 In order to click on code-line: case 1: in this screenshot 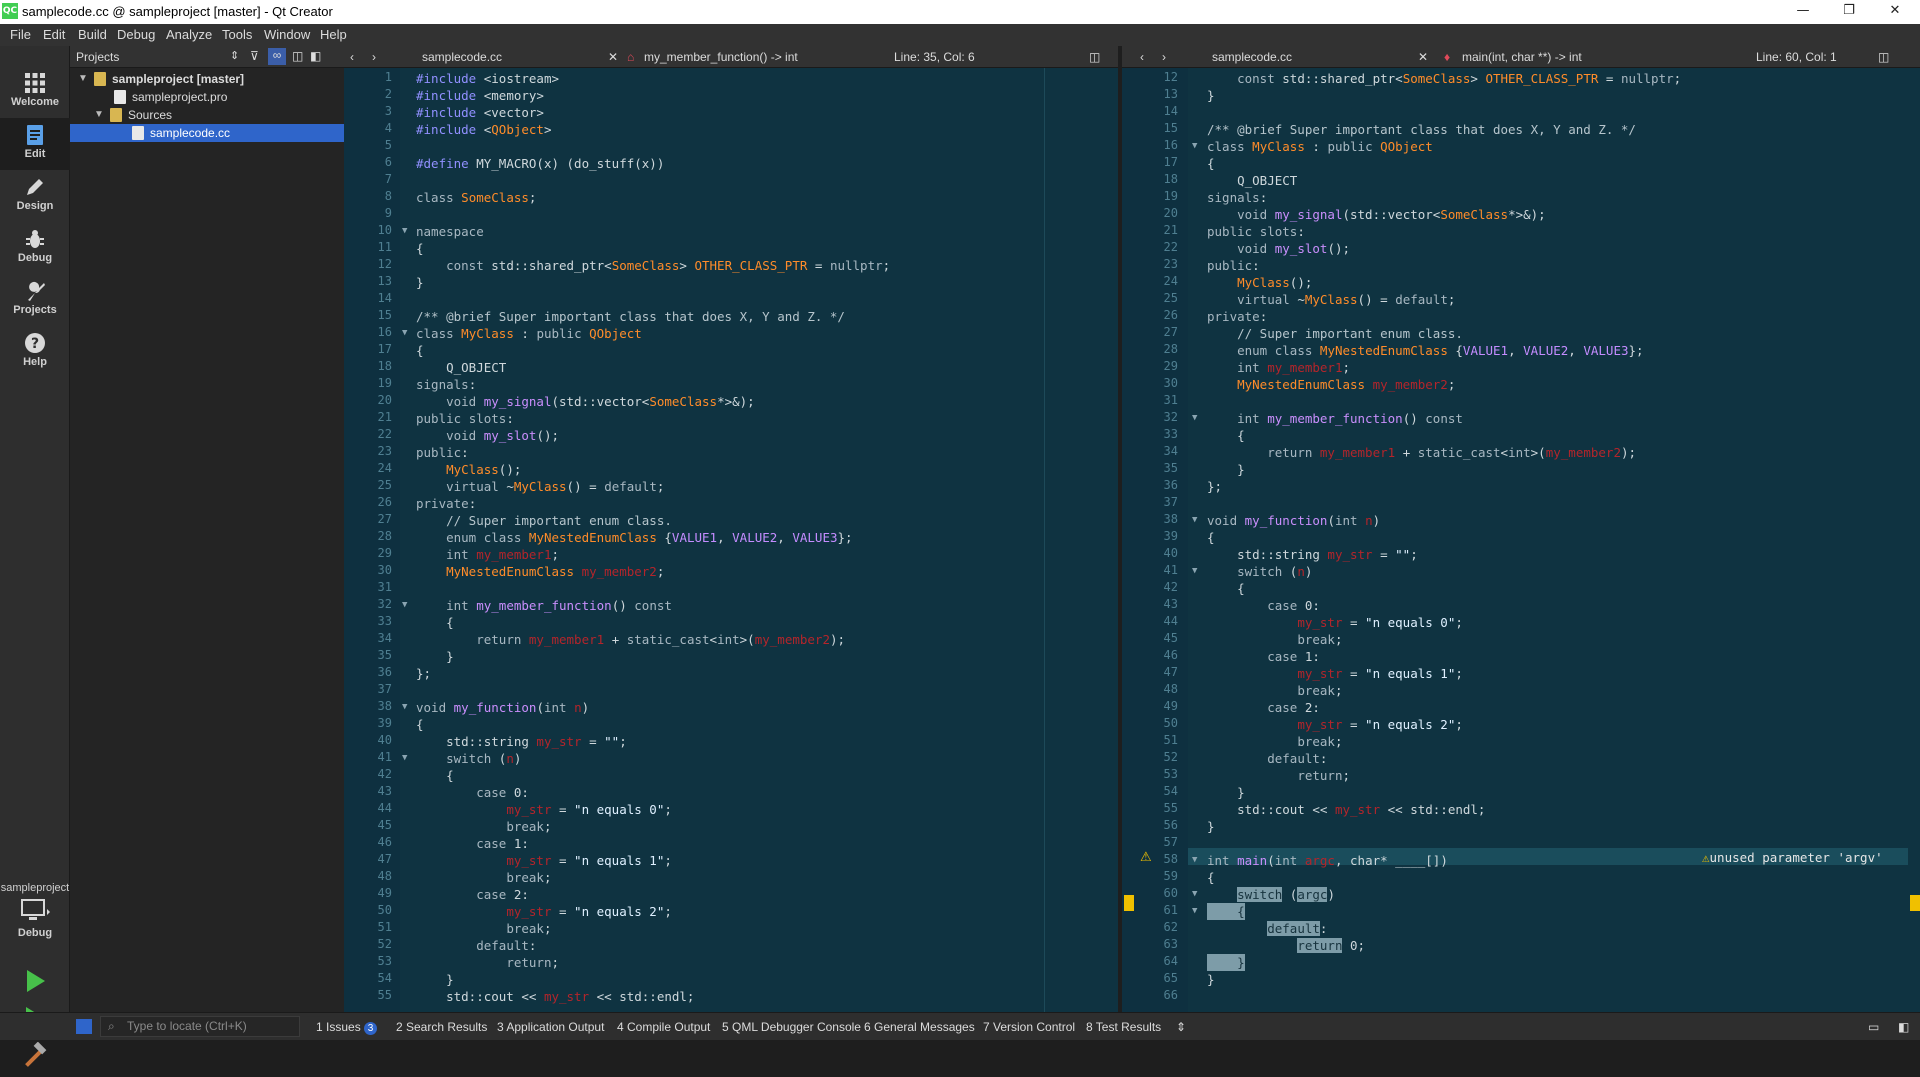, I will do `click(1263, 656)`.